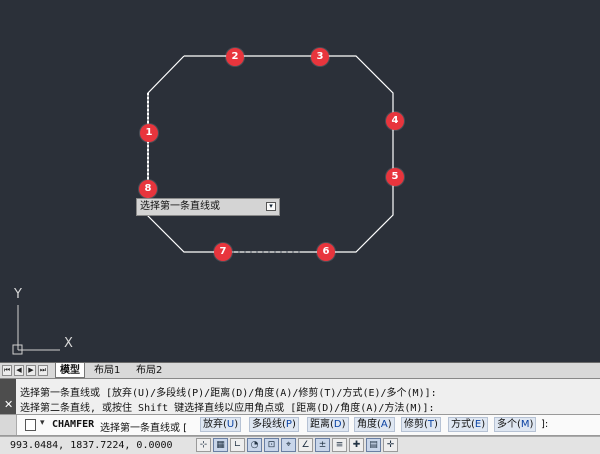 The width and height of the screenshot is (600, 454). I want to click on lweight-icon: ≡, so click(339, 445).